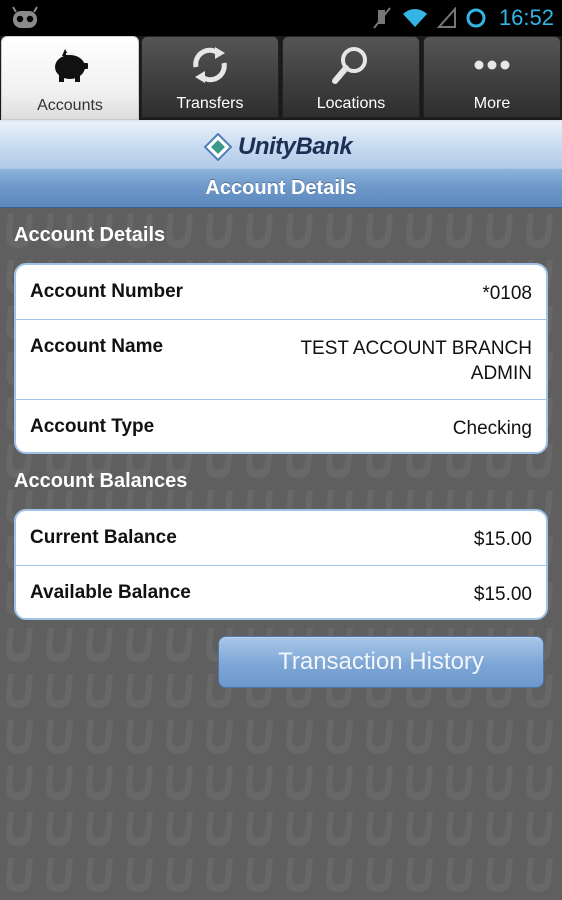 This screenshot has height=900, width=562. What do you see at coordinates (382, 18) in the screenshot?
I see `mute-icon` at bounding box center [382, 18].